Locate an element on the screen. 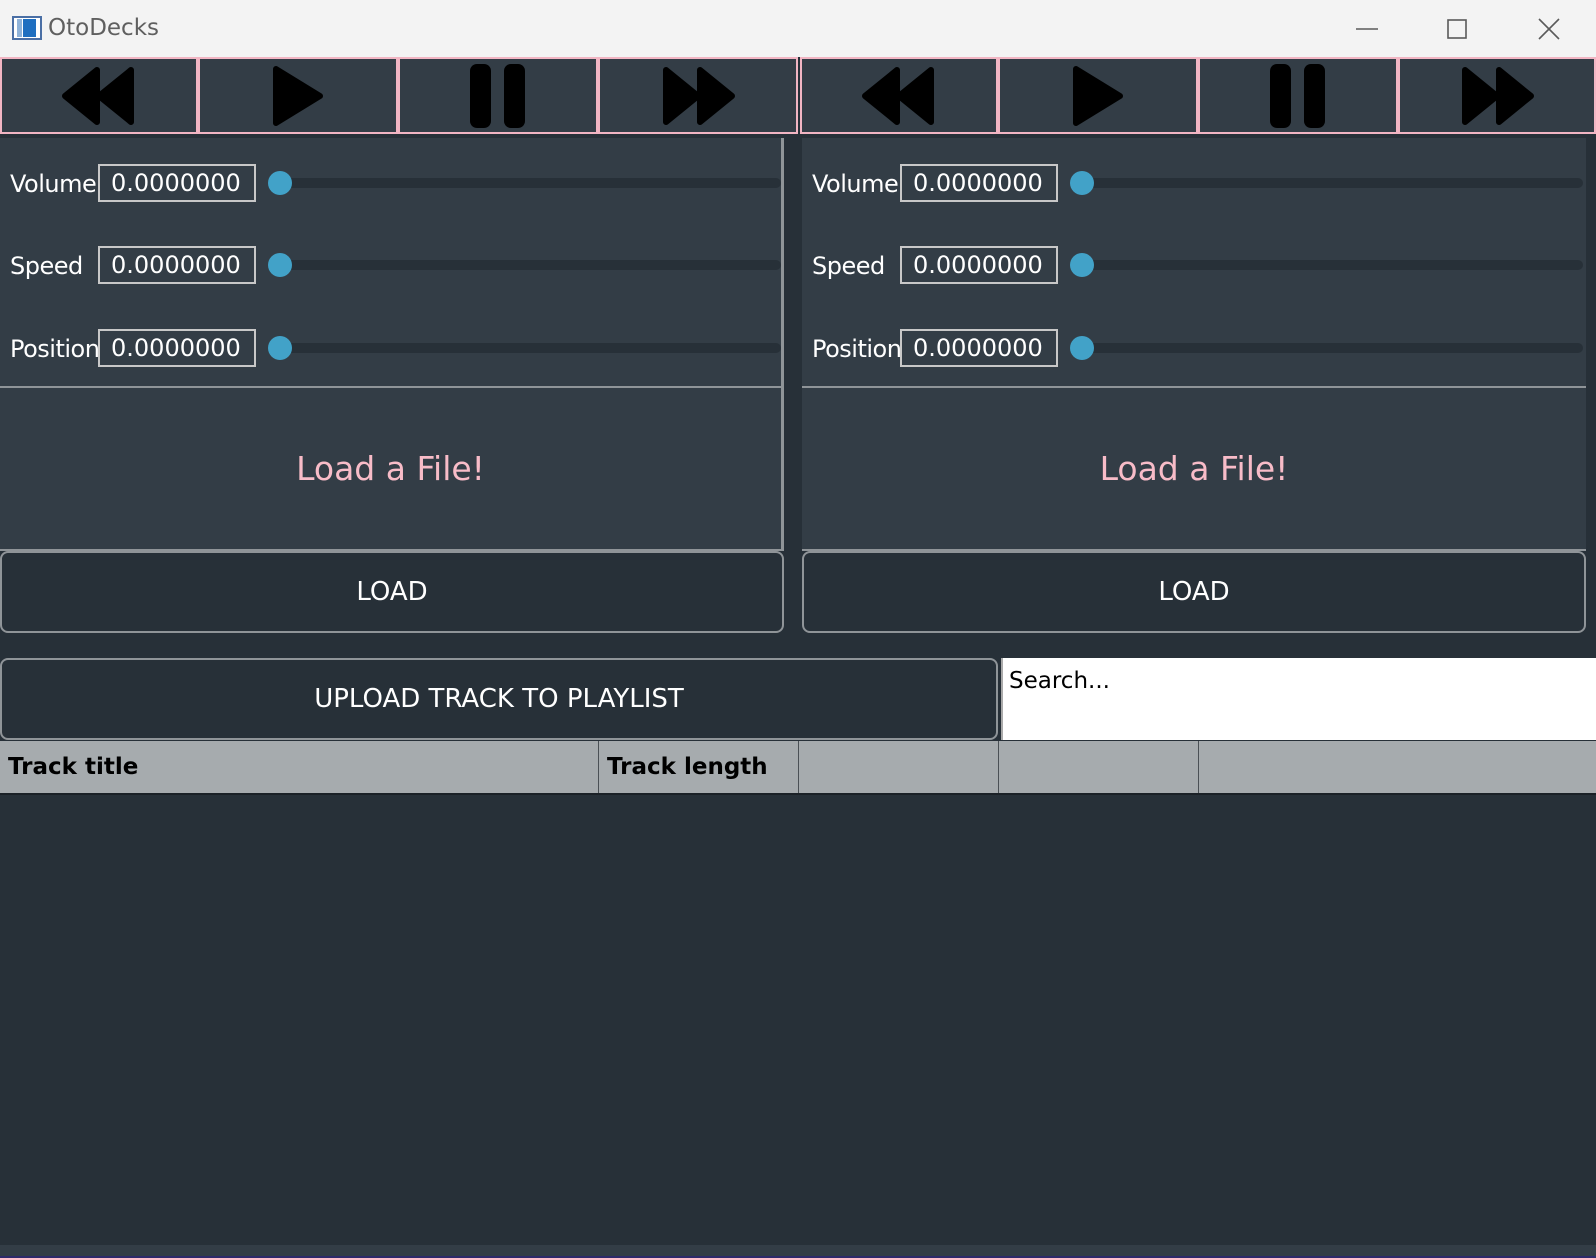 Image resolution: width=1596 pixels, height=1258 pixels. column-header-track-title: Track title is located at coordinates (299, 767).